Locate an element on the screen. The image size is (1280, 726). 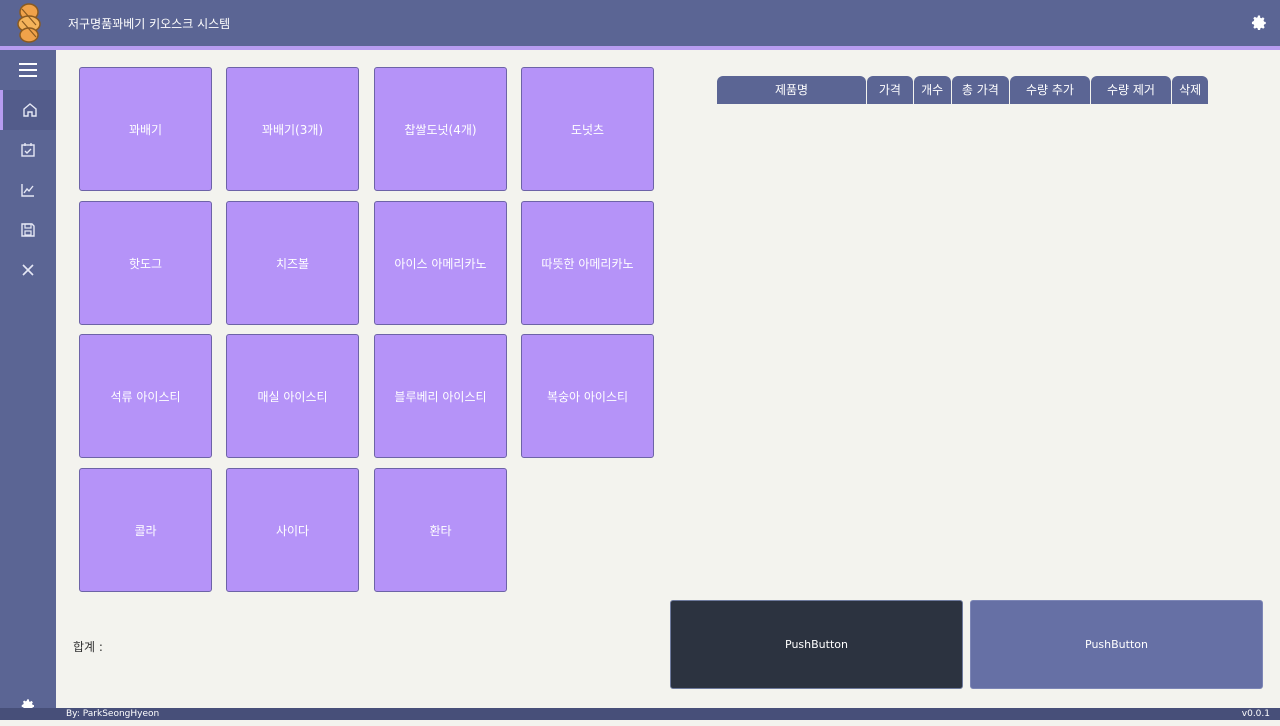
column-header-price: 가격 is located at coordinates (890, 90).